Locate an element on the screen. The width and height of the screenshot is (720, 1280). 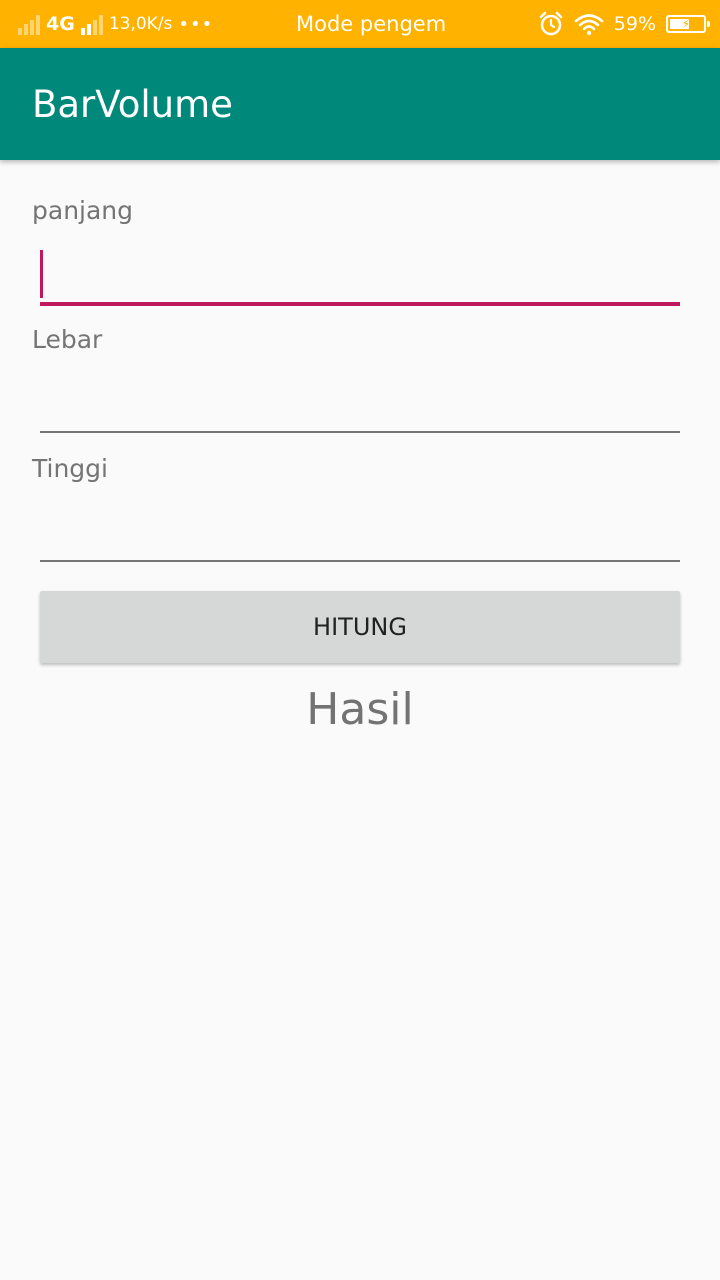
status-bar-left: 4G 13,0K/s ••• is located at coordinates (115, 24).